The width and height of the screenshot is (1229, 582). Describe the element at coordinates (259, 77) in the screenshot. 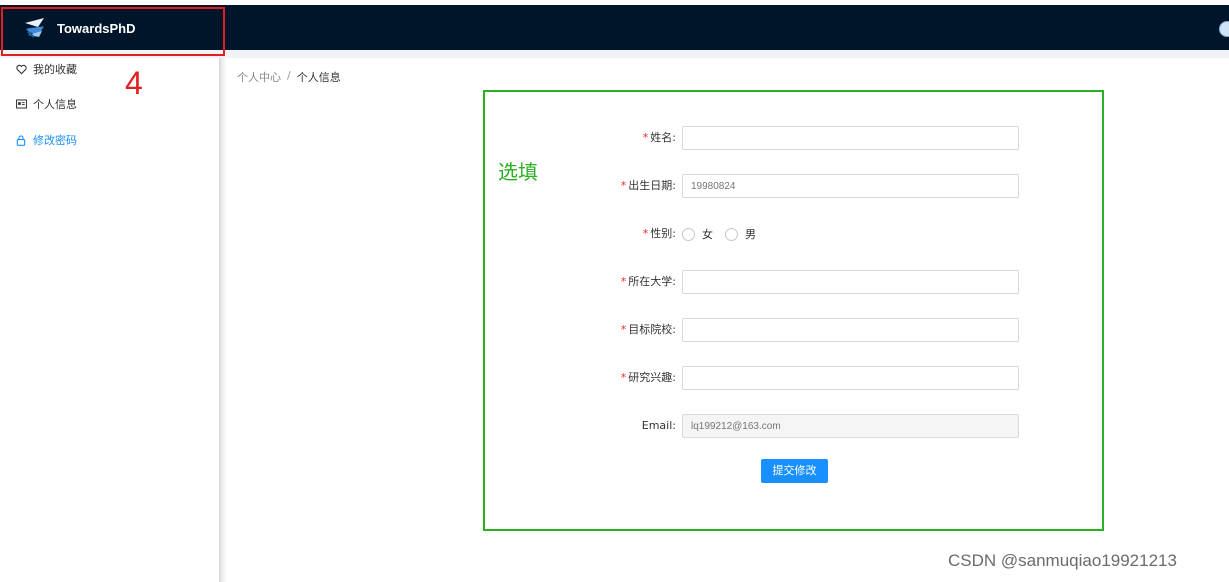

I see `breadcrumb-root: 个人中心` at that location.